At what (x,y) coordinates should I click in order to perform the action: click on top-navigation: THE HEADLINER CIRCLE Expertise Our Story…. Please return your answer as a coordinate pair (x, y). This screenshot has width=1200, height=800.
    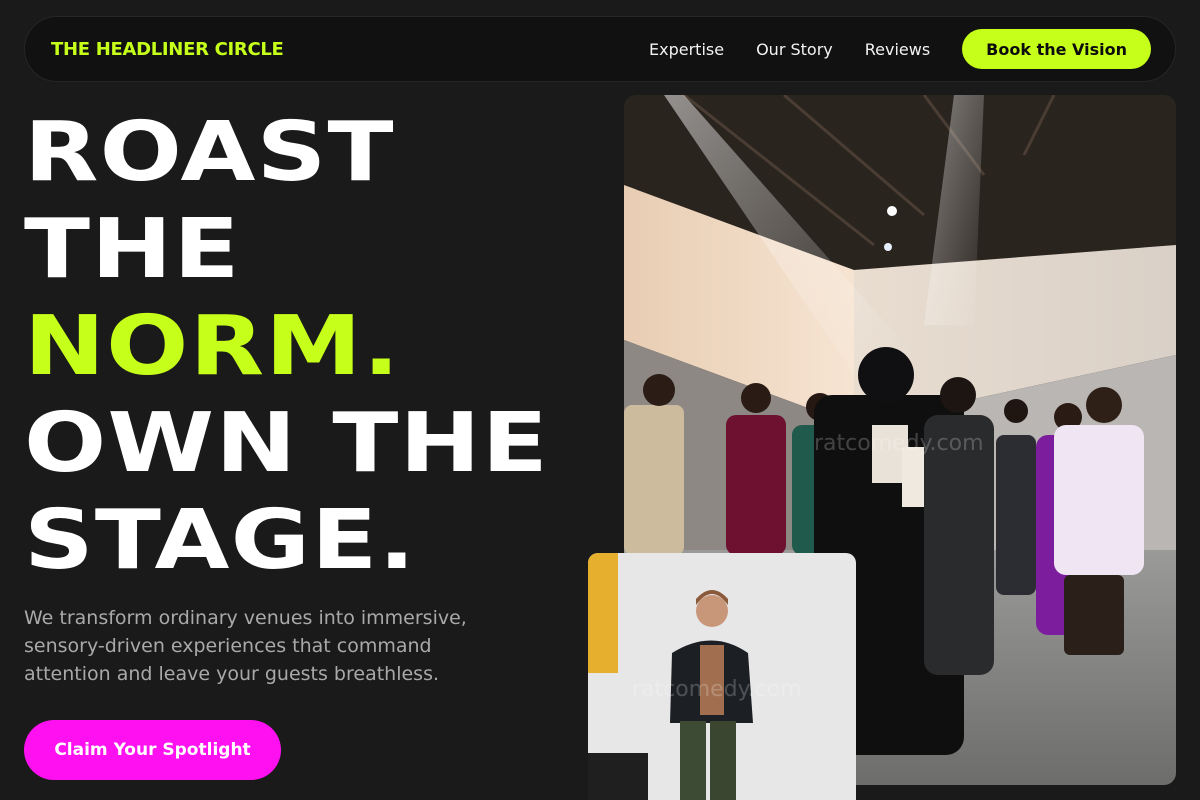
    Looking at the image, I should click on (600, 49).